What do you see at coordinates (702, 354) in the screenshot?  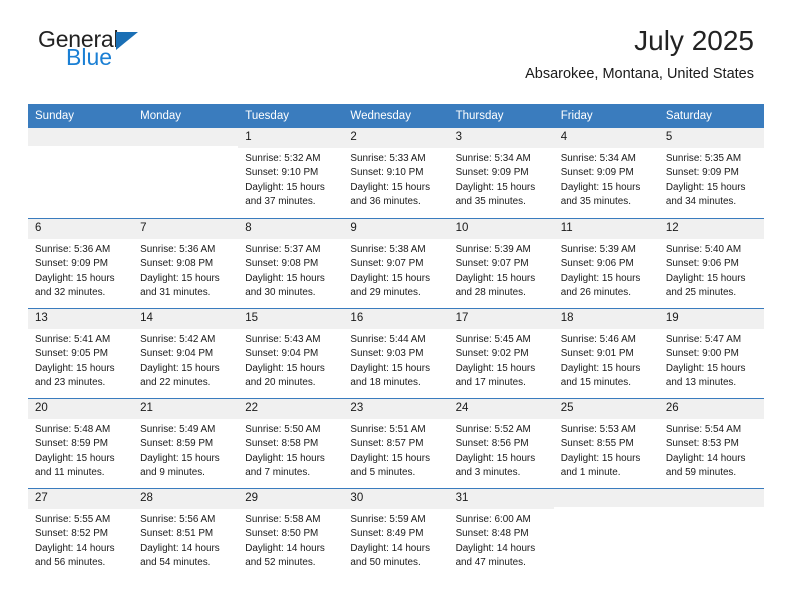 I see `sunset-text: Sunset: 9:00 PM` at bounding box center [702, 354].